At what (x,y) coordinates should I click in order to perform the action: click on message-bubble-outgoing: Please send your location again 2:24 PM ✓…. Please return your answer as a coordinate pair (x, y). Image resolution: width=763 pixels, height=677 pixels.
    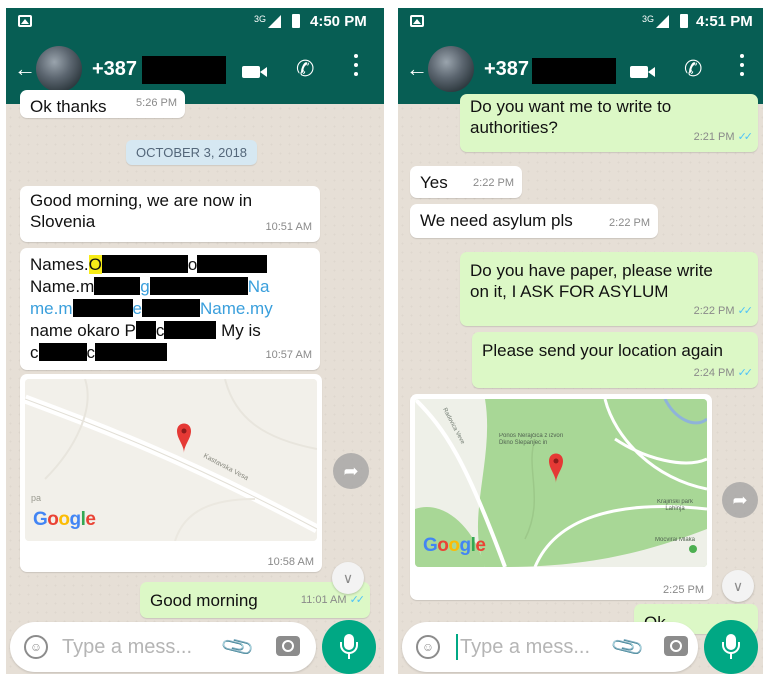
    Looking at the image, I should click on (615, 360).